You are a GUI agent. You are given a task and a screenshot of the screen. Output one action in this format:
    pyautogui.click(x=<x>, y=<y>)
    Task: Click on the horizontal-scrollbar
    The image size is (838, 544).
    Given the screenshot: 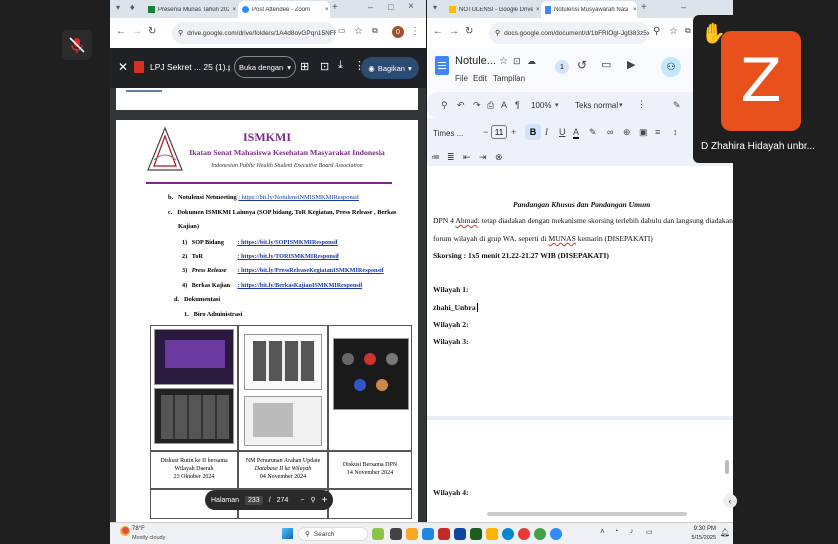 What is the action you would take?
    pyautogui.click(x=587, y=514)
    